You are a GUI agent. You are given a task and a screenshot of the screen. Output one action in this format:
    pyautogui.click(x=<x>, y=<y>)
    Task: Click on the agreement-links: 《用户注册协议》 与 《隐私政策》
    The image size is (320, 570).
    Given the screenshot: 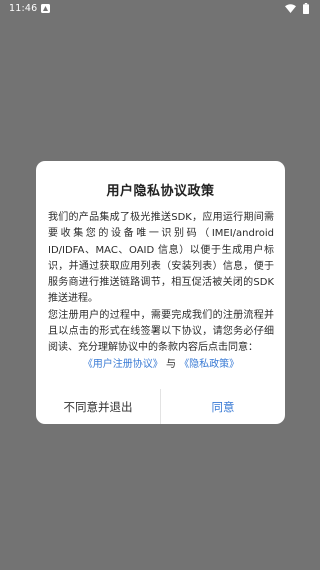 What is the action you would take?
    pyautogui.click(x=161, y=363)
    